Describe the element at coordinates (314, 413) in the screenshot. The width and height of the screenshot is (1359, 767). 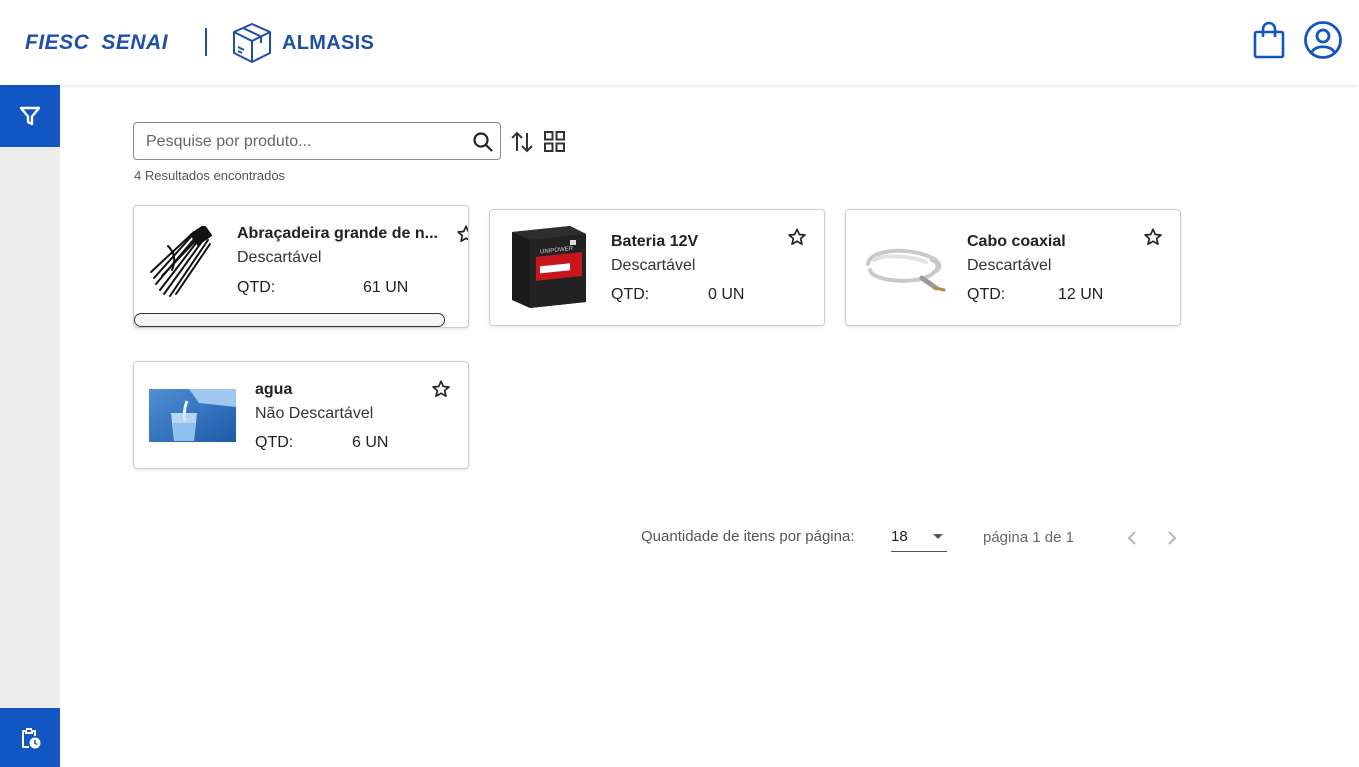
I see `product-type: Não Descartável` at that location.